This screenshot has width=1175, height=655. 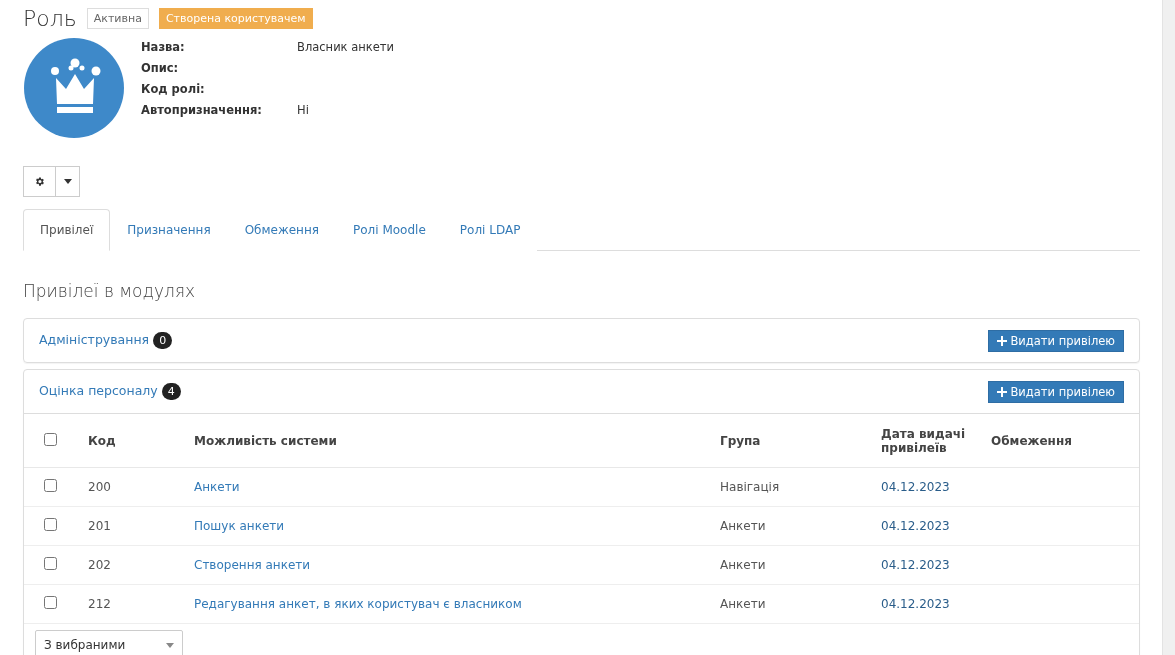 I want to click on detail-value: Ні, so click(x=303, y=110).